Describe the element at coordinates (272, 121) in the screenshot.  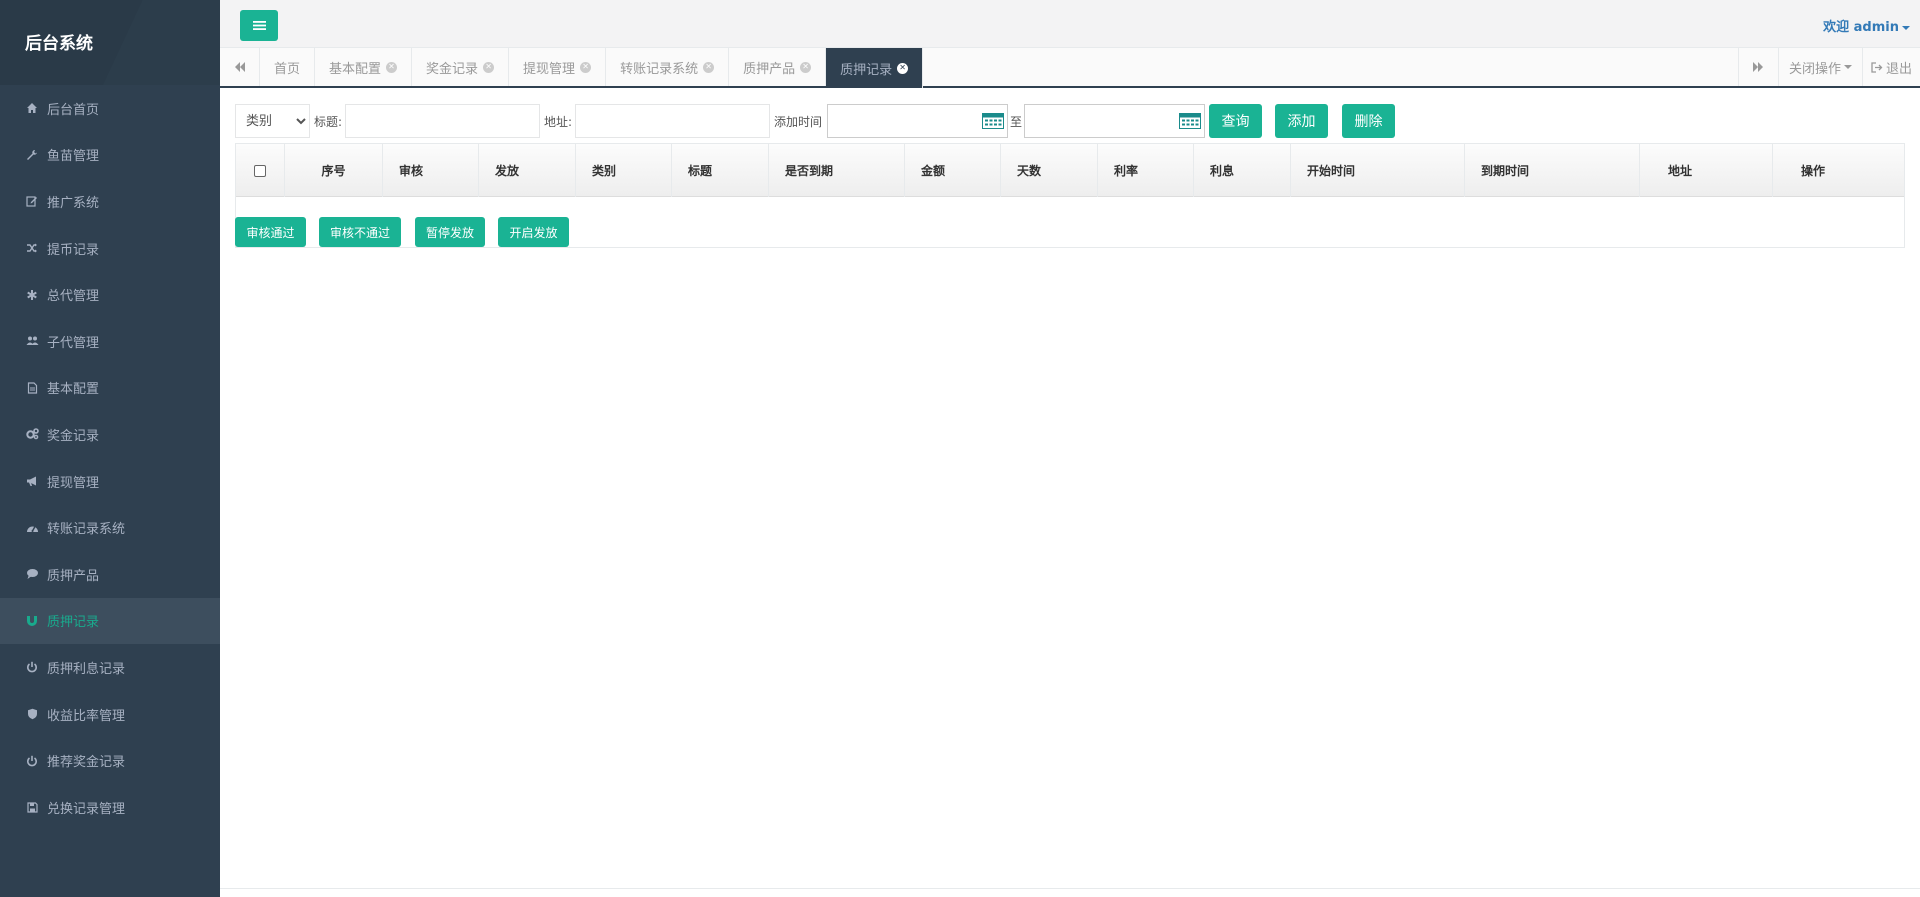
I see `category-select: 类别` at that location.